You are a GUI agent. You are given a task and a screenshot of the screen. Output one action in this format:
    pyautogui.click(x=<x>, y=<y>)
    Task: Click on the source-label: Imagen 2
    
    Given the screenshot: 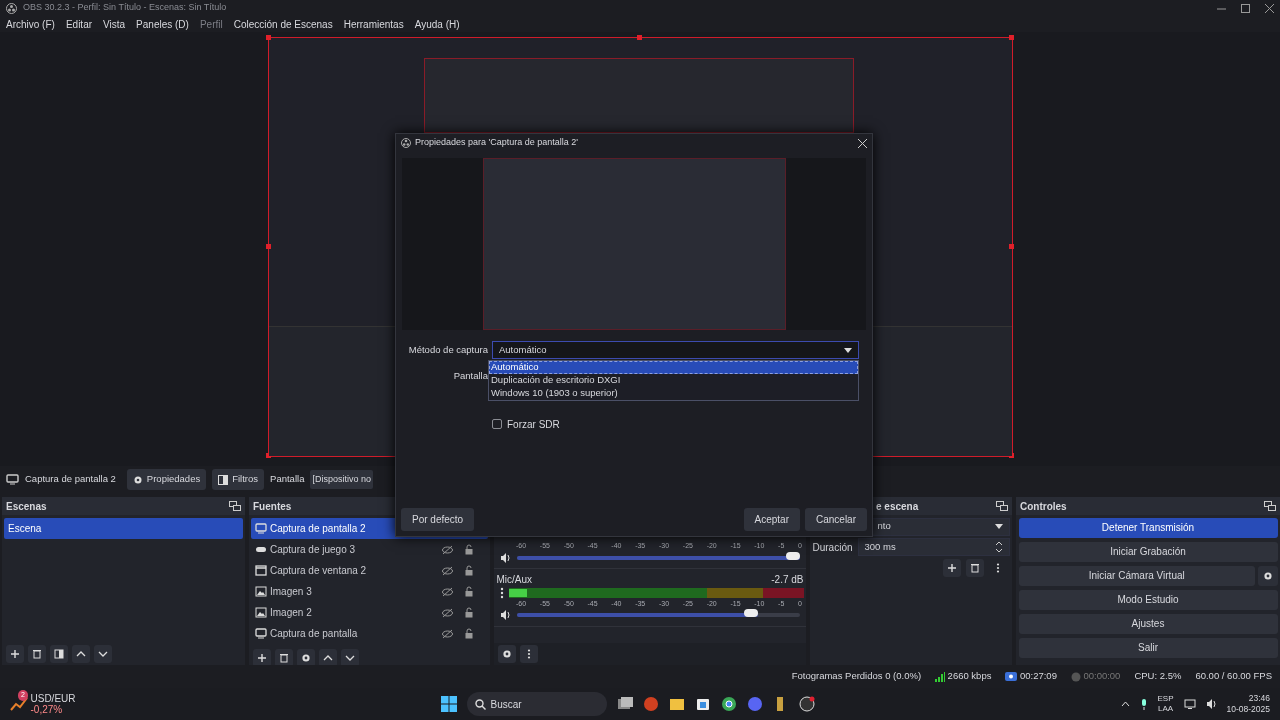 What is the action you would take?
    pyautogui.click(x=291, y=613)
    